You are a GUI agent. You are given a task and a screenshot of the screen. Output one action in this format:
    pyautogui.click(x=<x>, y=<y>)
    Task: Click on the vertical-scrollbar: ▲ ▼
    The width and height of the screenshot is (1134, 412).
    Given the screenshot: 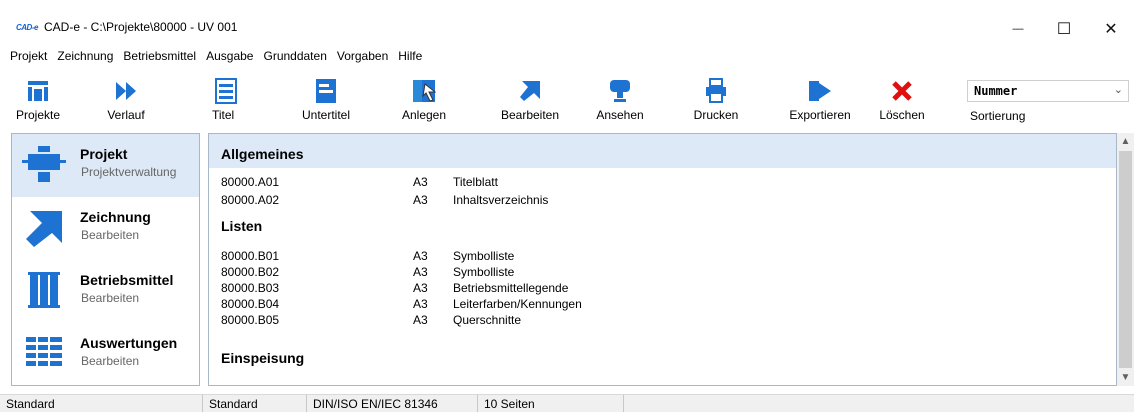 What is the action you would take?
    pyautogui.click(x=1125, y=259)
    